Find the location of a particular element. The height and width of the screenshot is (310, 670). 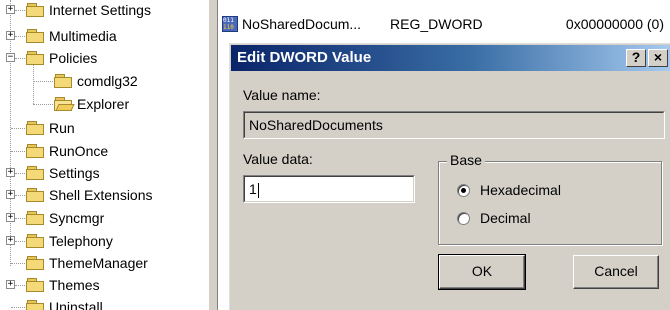

pane-splitter is located at coordinates (213, 155).